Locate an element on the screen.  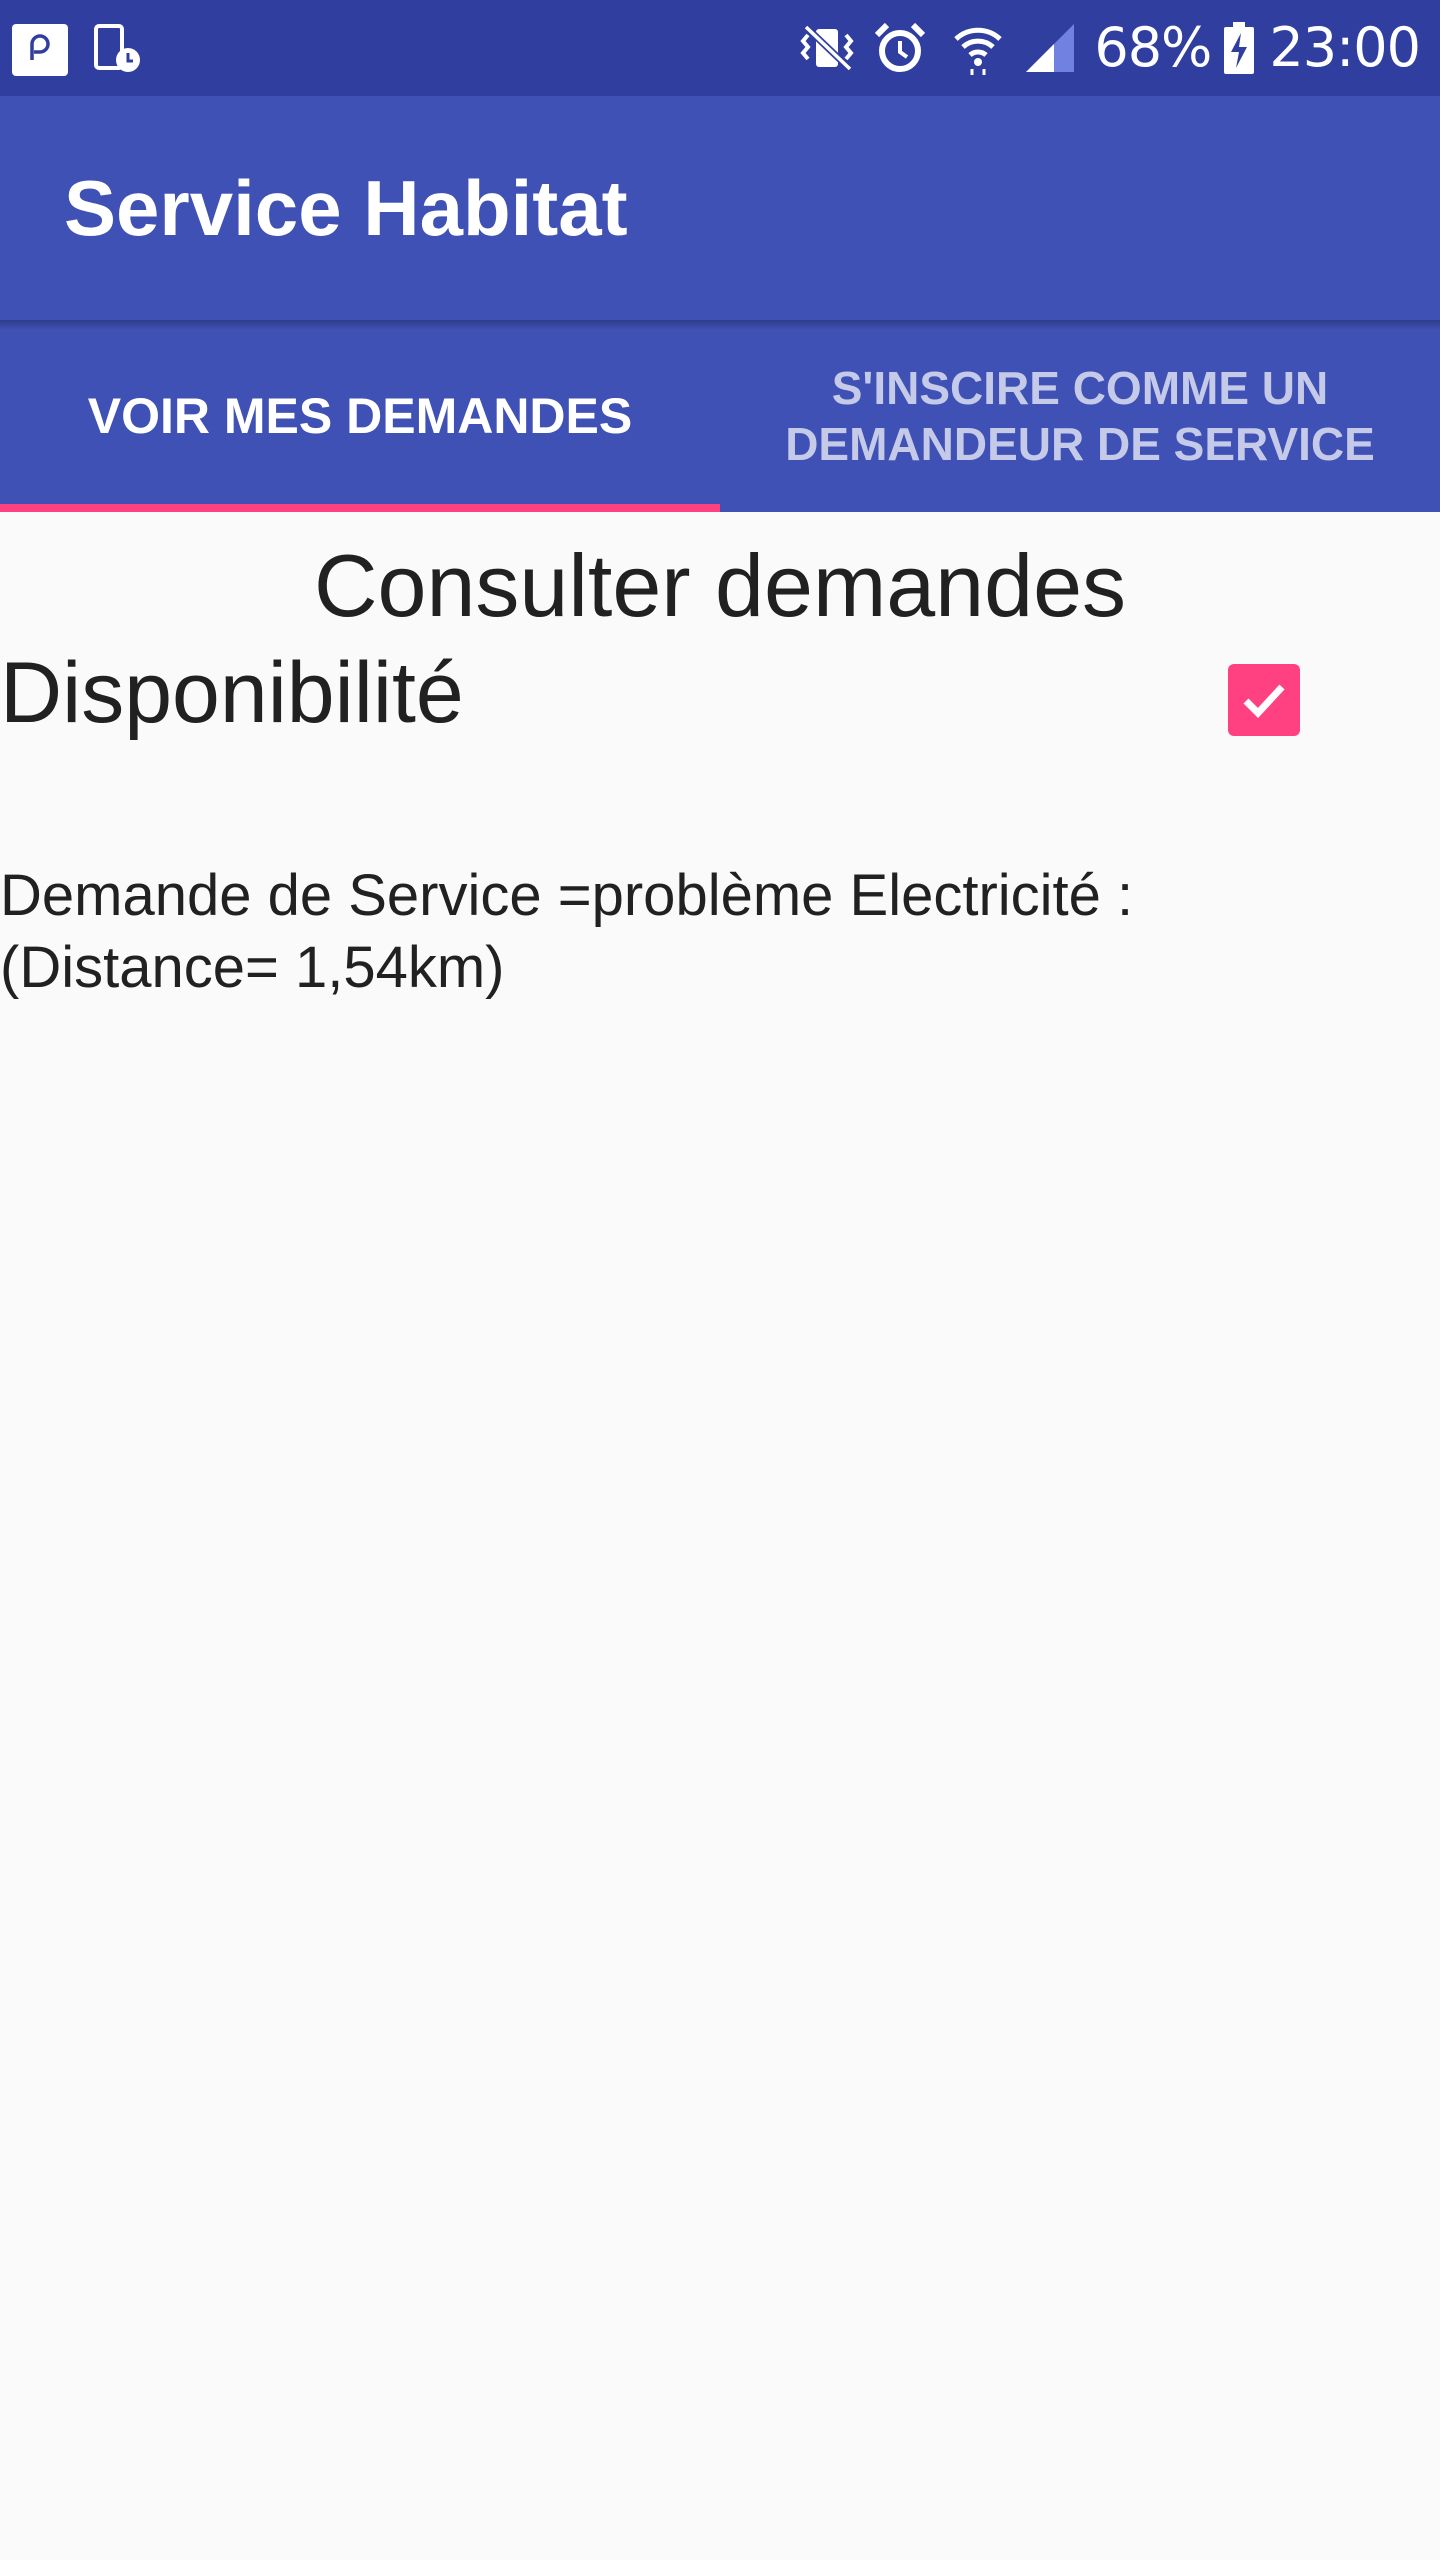
availability-label: Disponibilité is located at coordinates (232, 693).